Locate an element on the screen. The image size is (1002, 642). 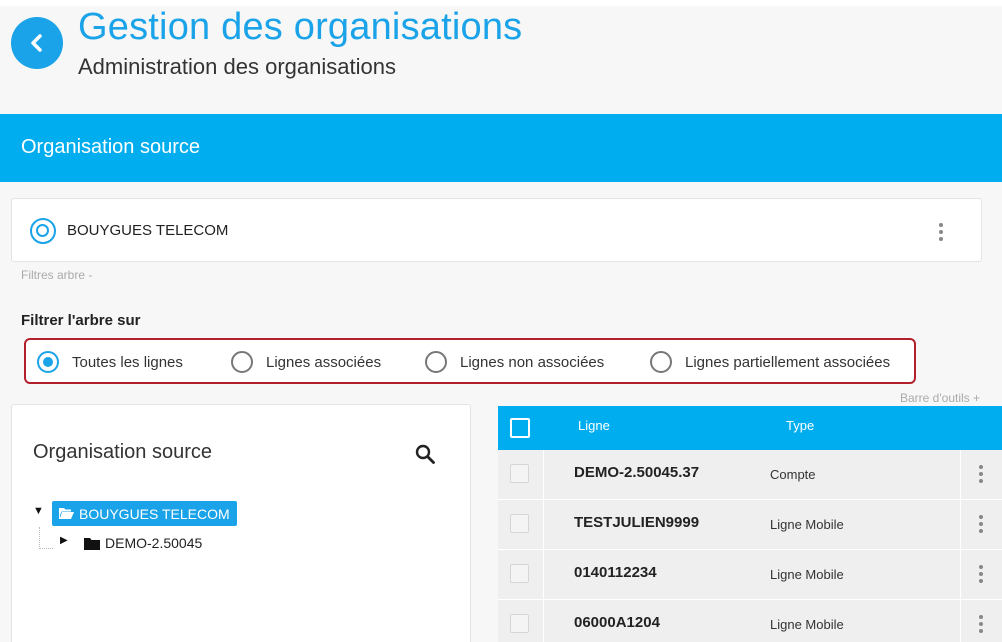
organisation-more-icon is located at coordinates (941, 232).